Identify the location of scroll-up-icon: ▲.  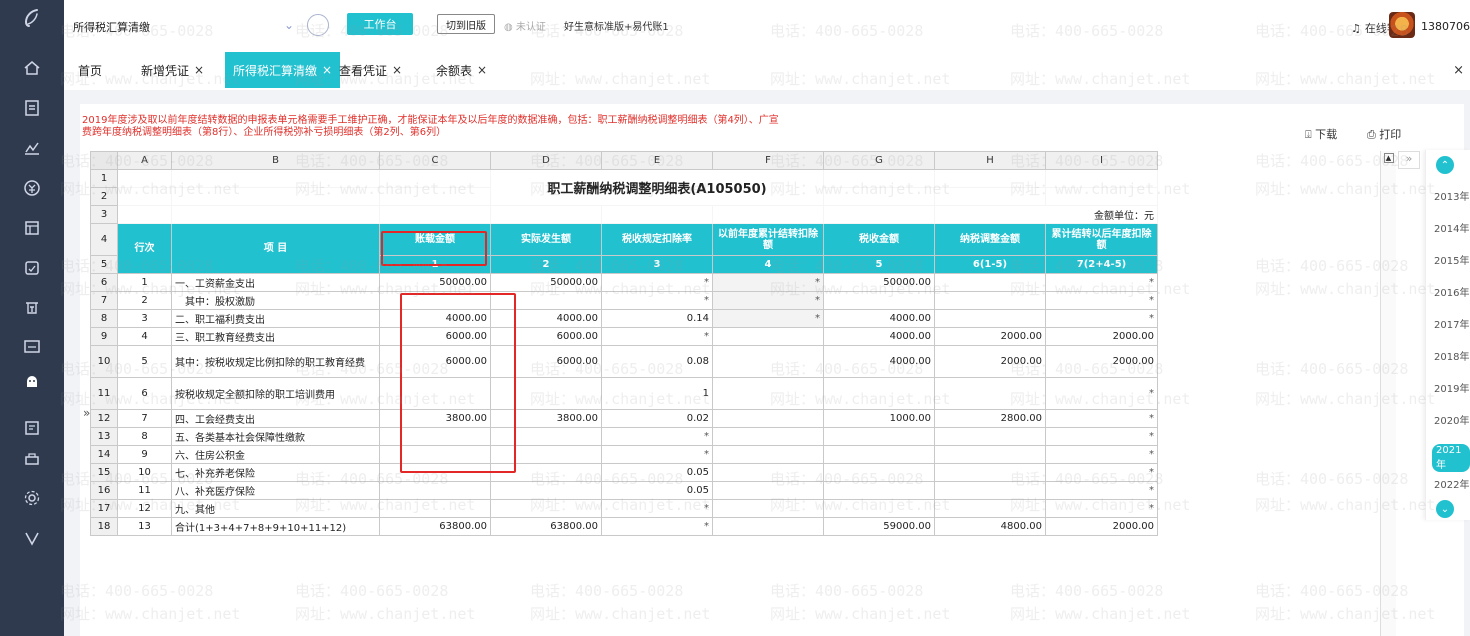
(1388, 158).